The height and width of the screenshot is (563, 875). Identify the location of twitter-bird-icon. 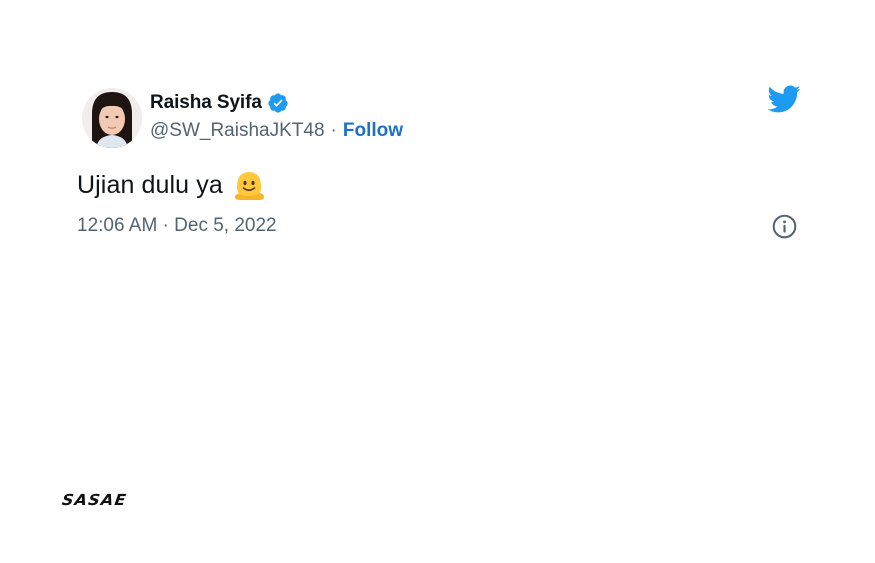
(783, 99).